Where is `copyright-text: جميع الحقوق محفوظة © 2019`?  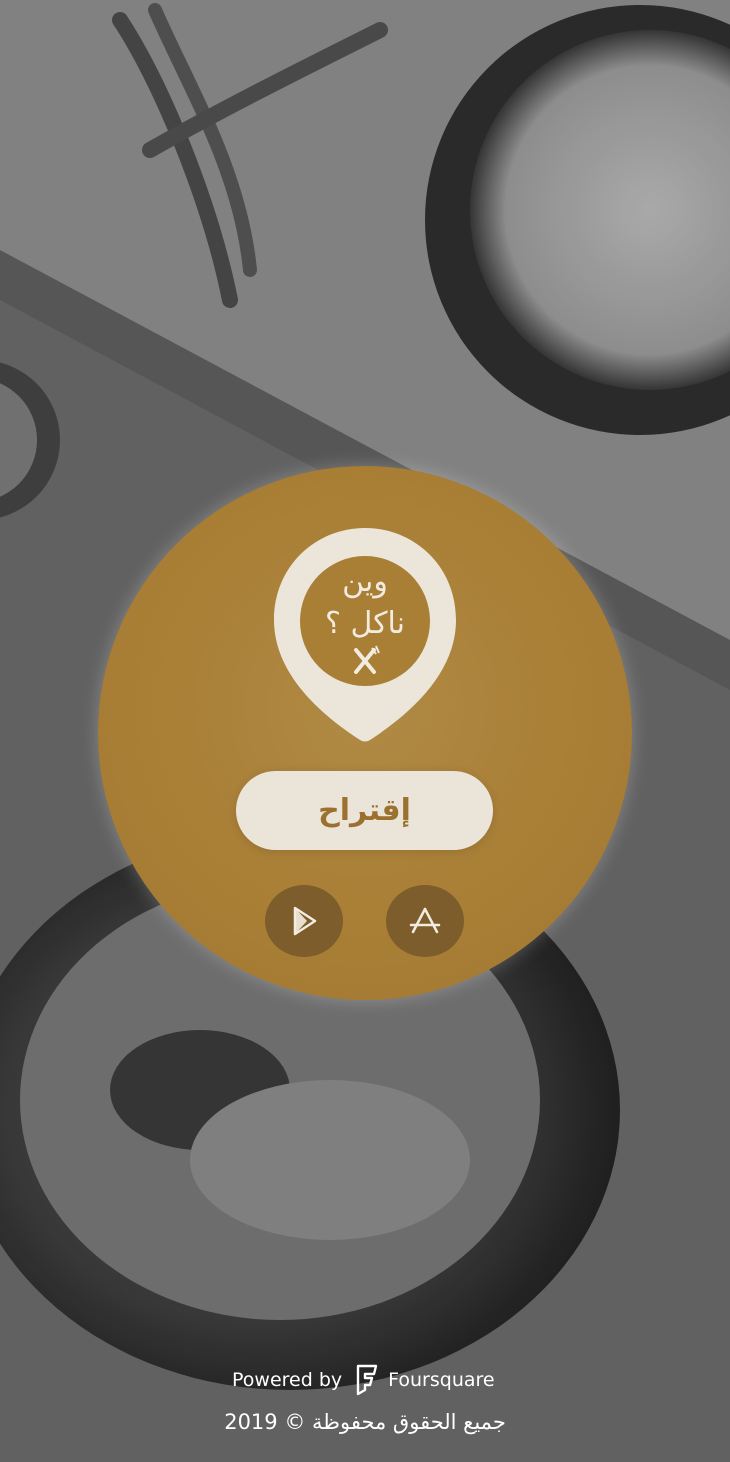
copyright-text: جميع الحقوق محفوظة © 2019 is located at coordinates (365, 1422).